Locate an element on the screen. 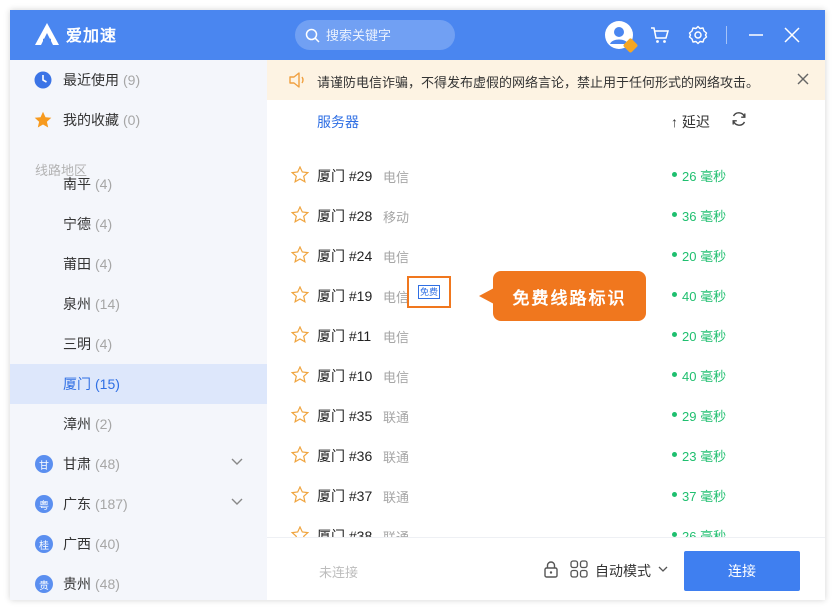 Image resolution: width=835 pixels, height=610 pixels. sidebar-item-count: (15) is located at coordinates (107, 384).